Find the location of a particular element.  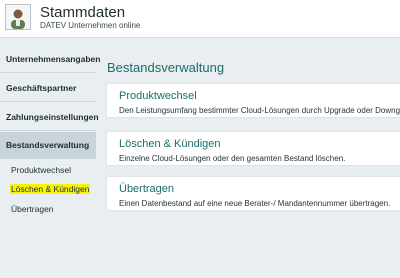

card-title: Übertragen is located at coordinates (147, 189).